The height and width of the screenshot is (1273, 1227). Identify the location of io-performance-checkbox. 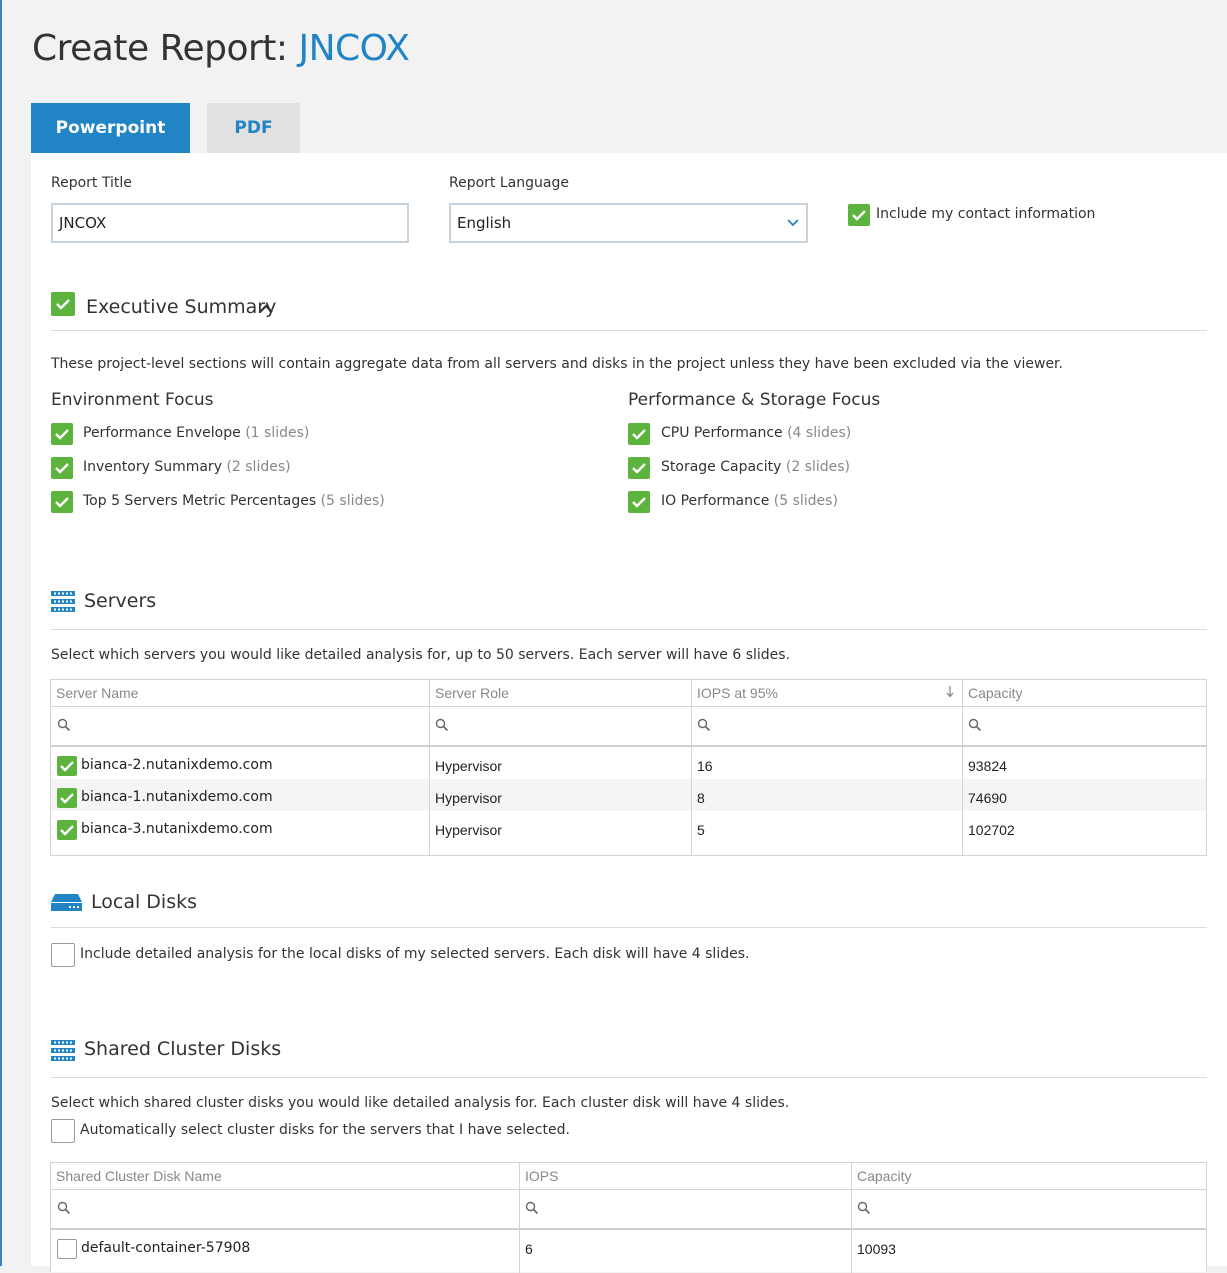
(639, 502).